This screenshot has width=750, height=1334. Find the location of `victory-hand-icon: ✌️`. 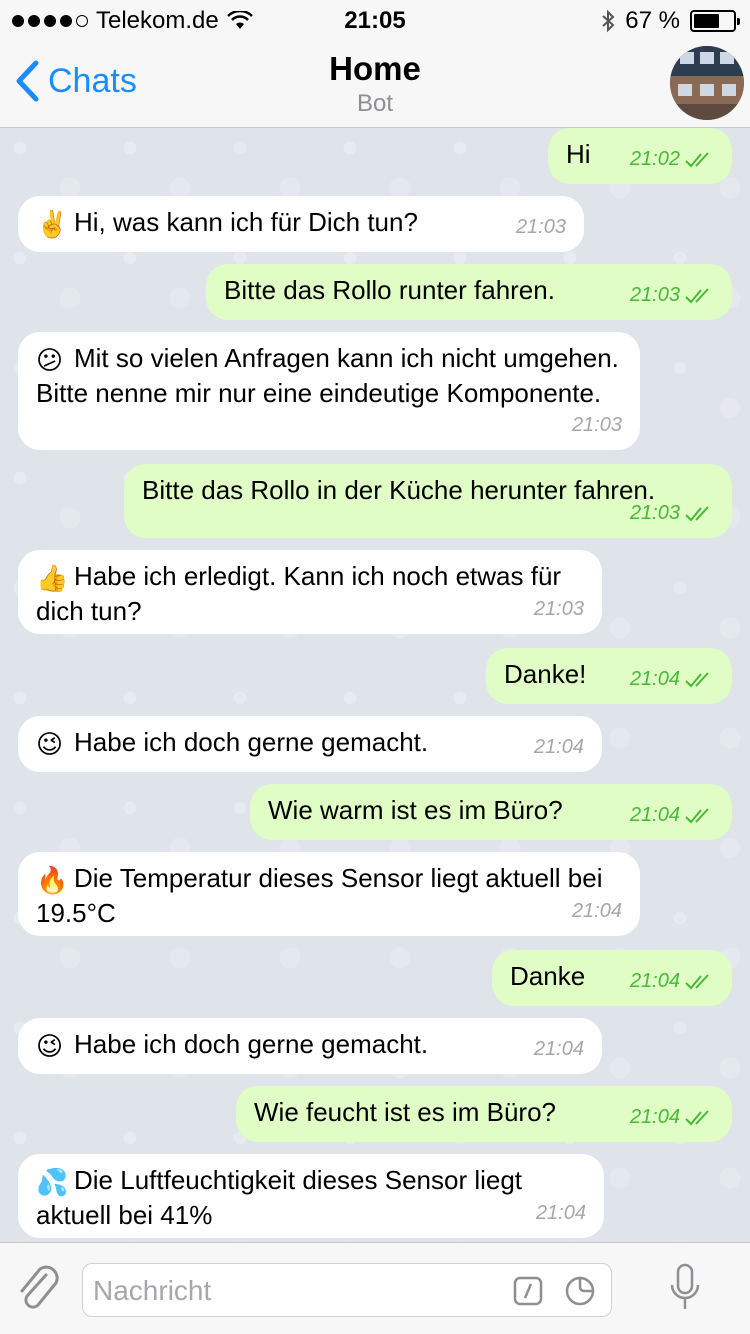

victory-hand-icon: ✌️ is located at coordinates (52, 224).